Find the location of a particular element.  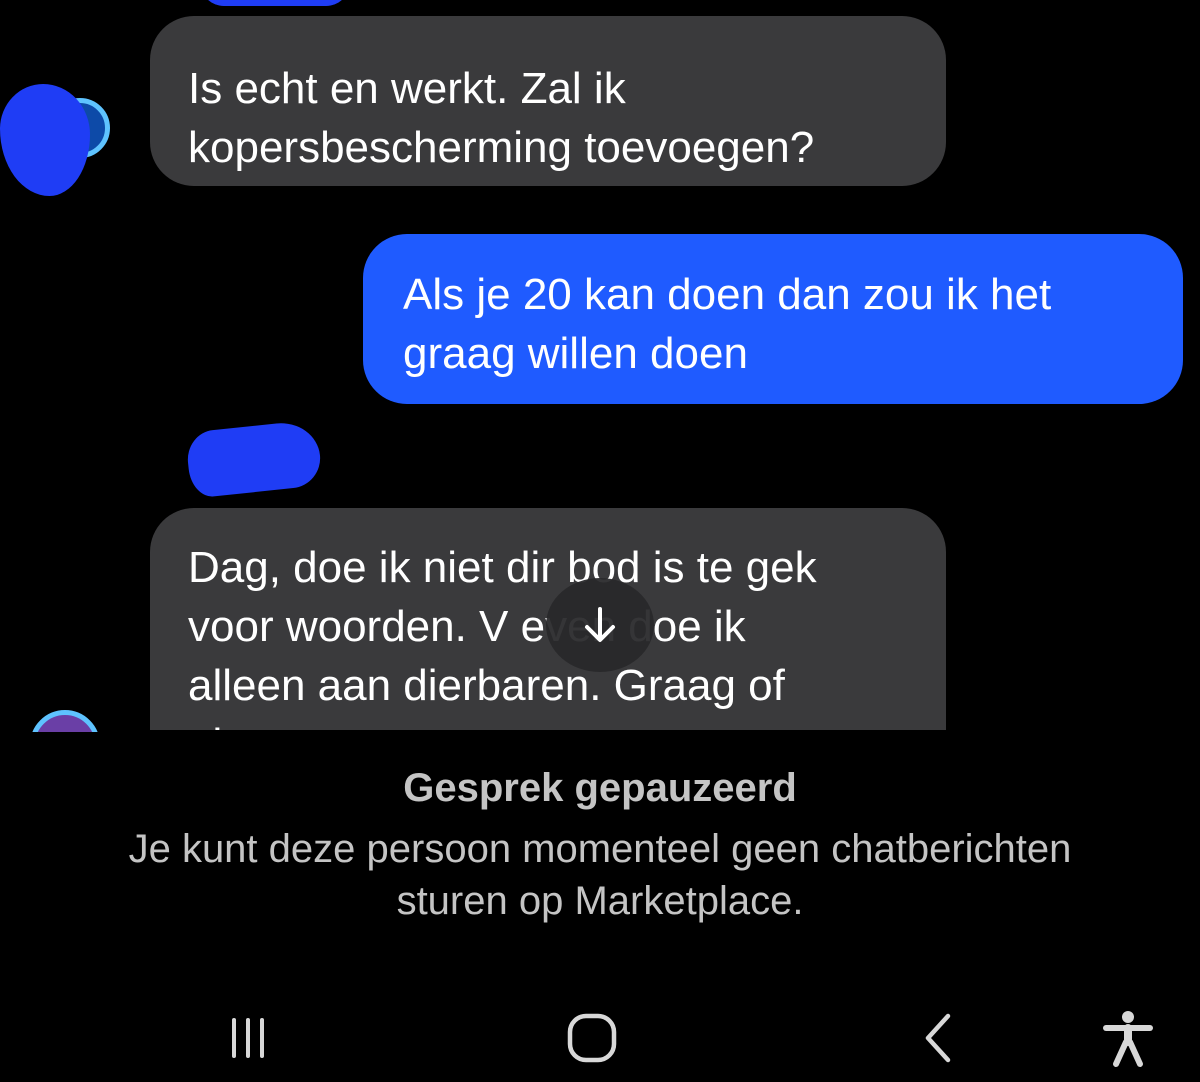

message-text-line: alleen aan dierbaren. Graag of is located at coordinates (486, 685).